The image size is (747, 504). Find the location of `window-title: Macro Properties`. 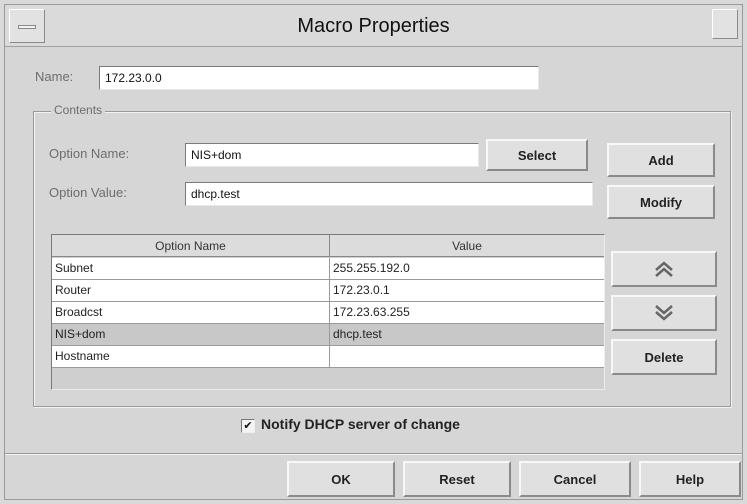

window-title: Macro Properties is located at coordinates (373, 26).